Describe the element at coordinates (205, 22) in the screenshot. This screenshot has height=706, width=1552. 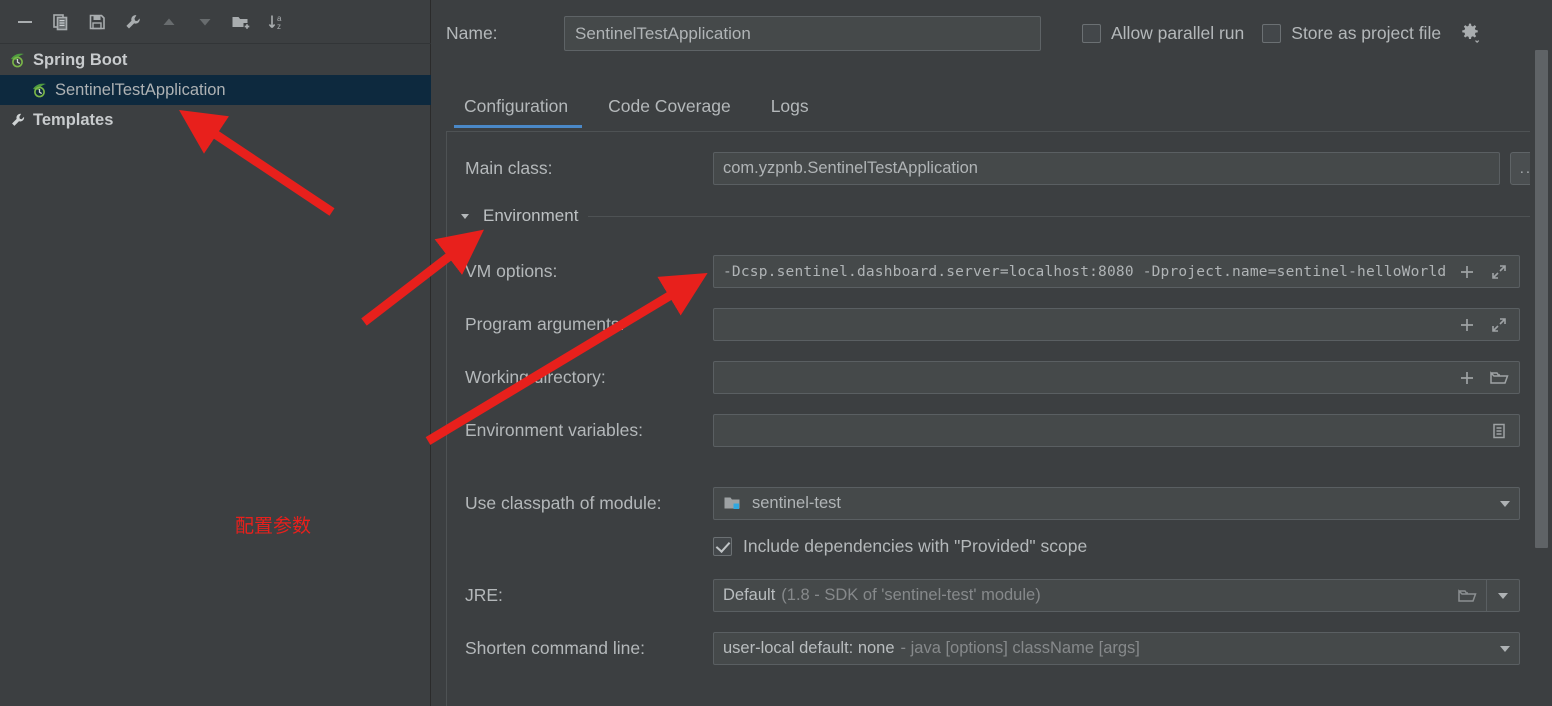
I see `arrow-down-icon` at that location.